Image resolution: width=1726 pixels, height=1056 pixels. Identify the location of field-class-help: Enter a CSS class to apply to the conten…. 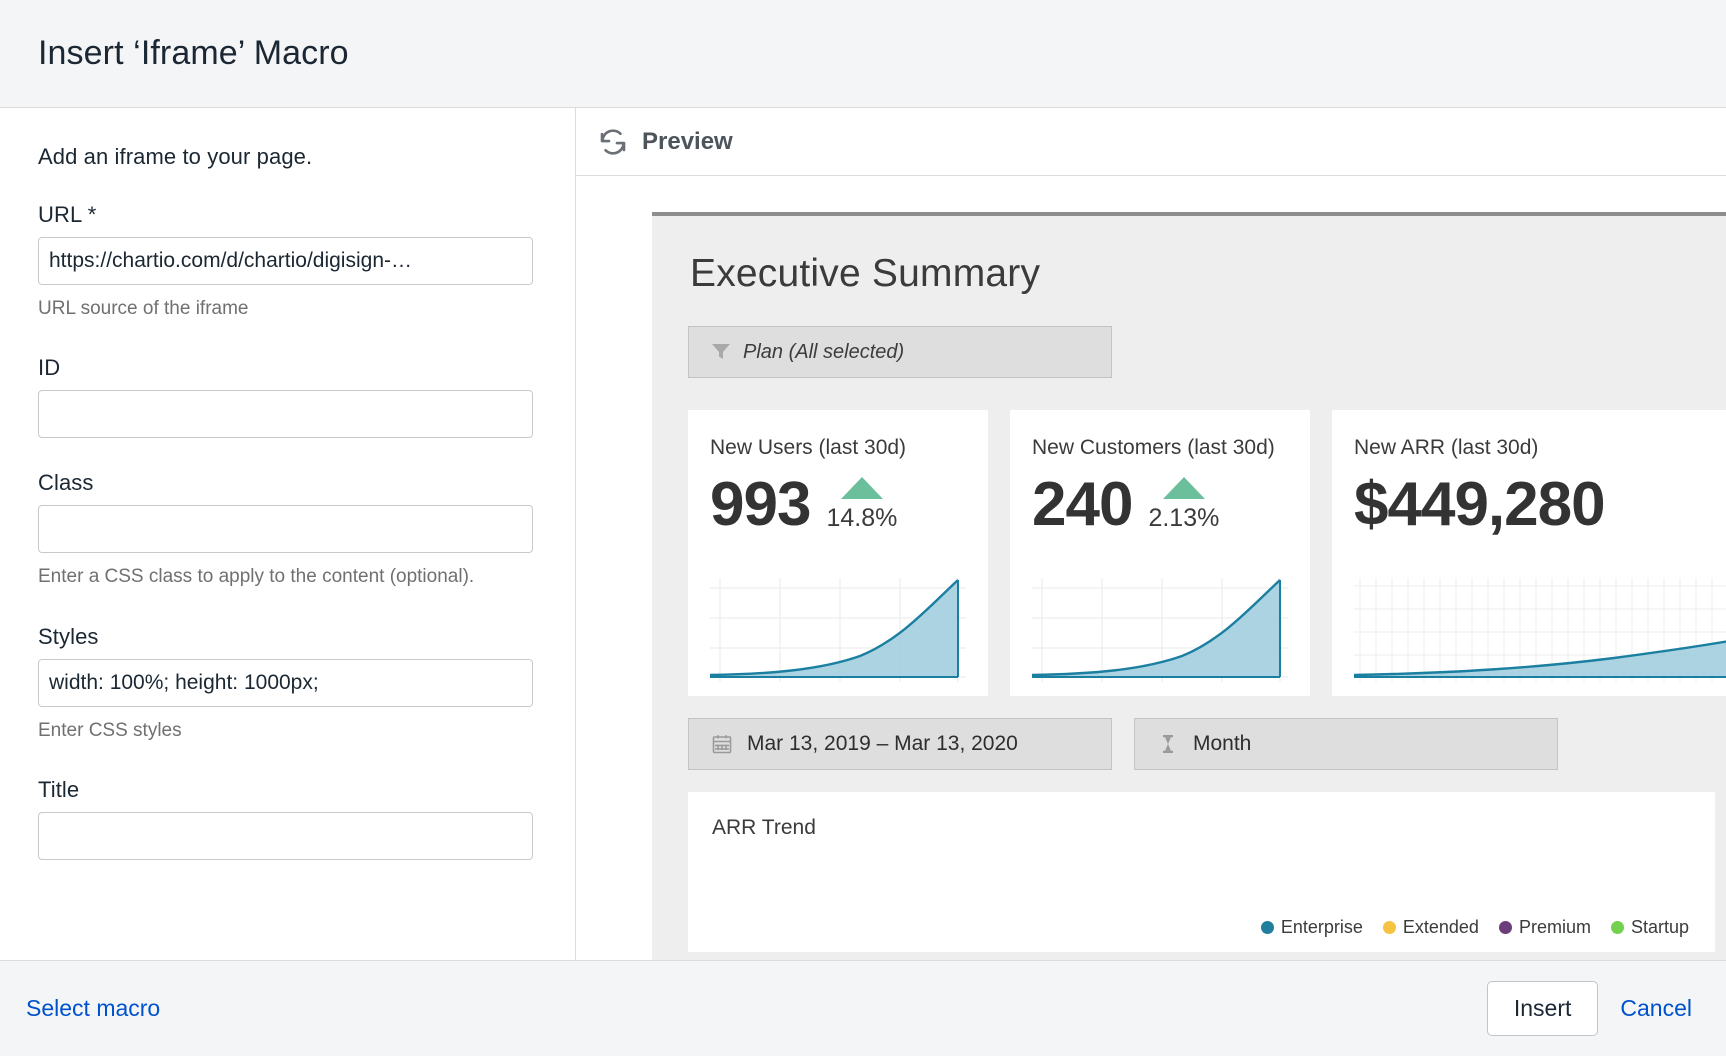
(256, 577).